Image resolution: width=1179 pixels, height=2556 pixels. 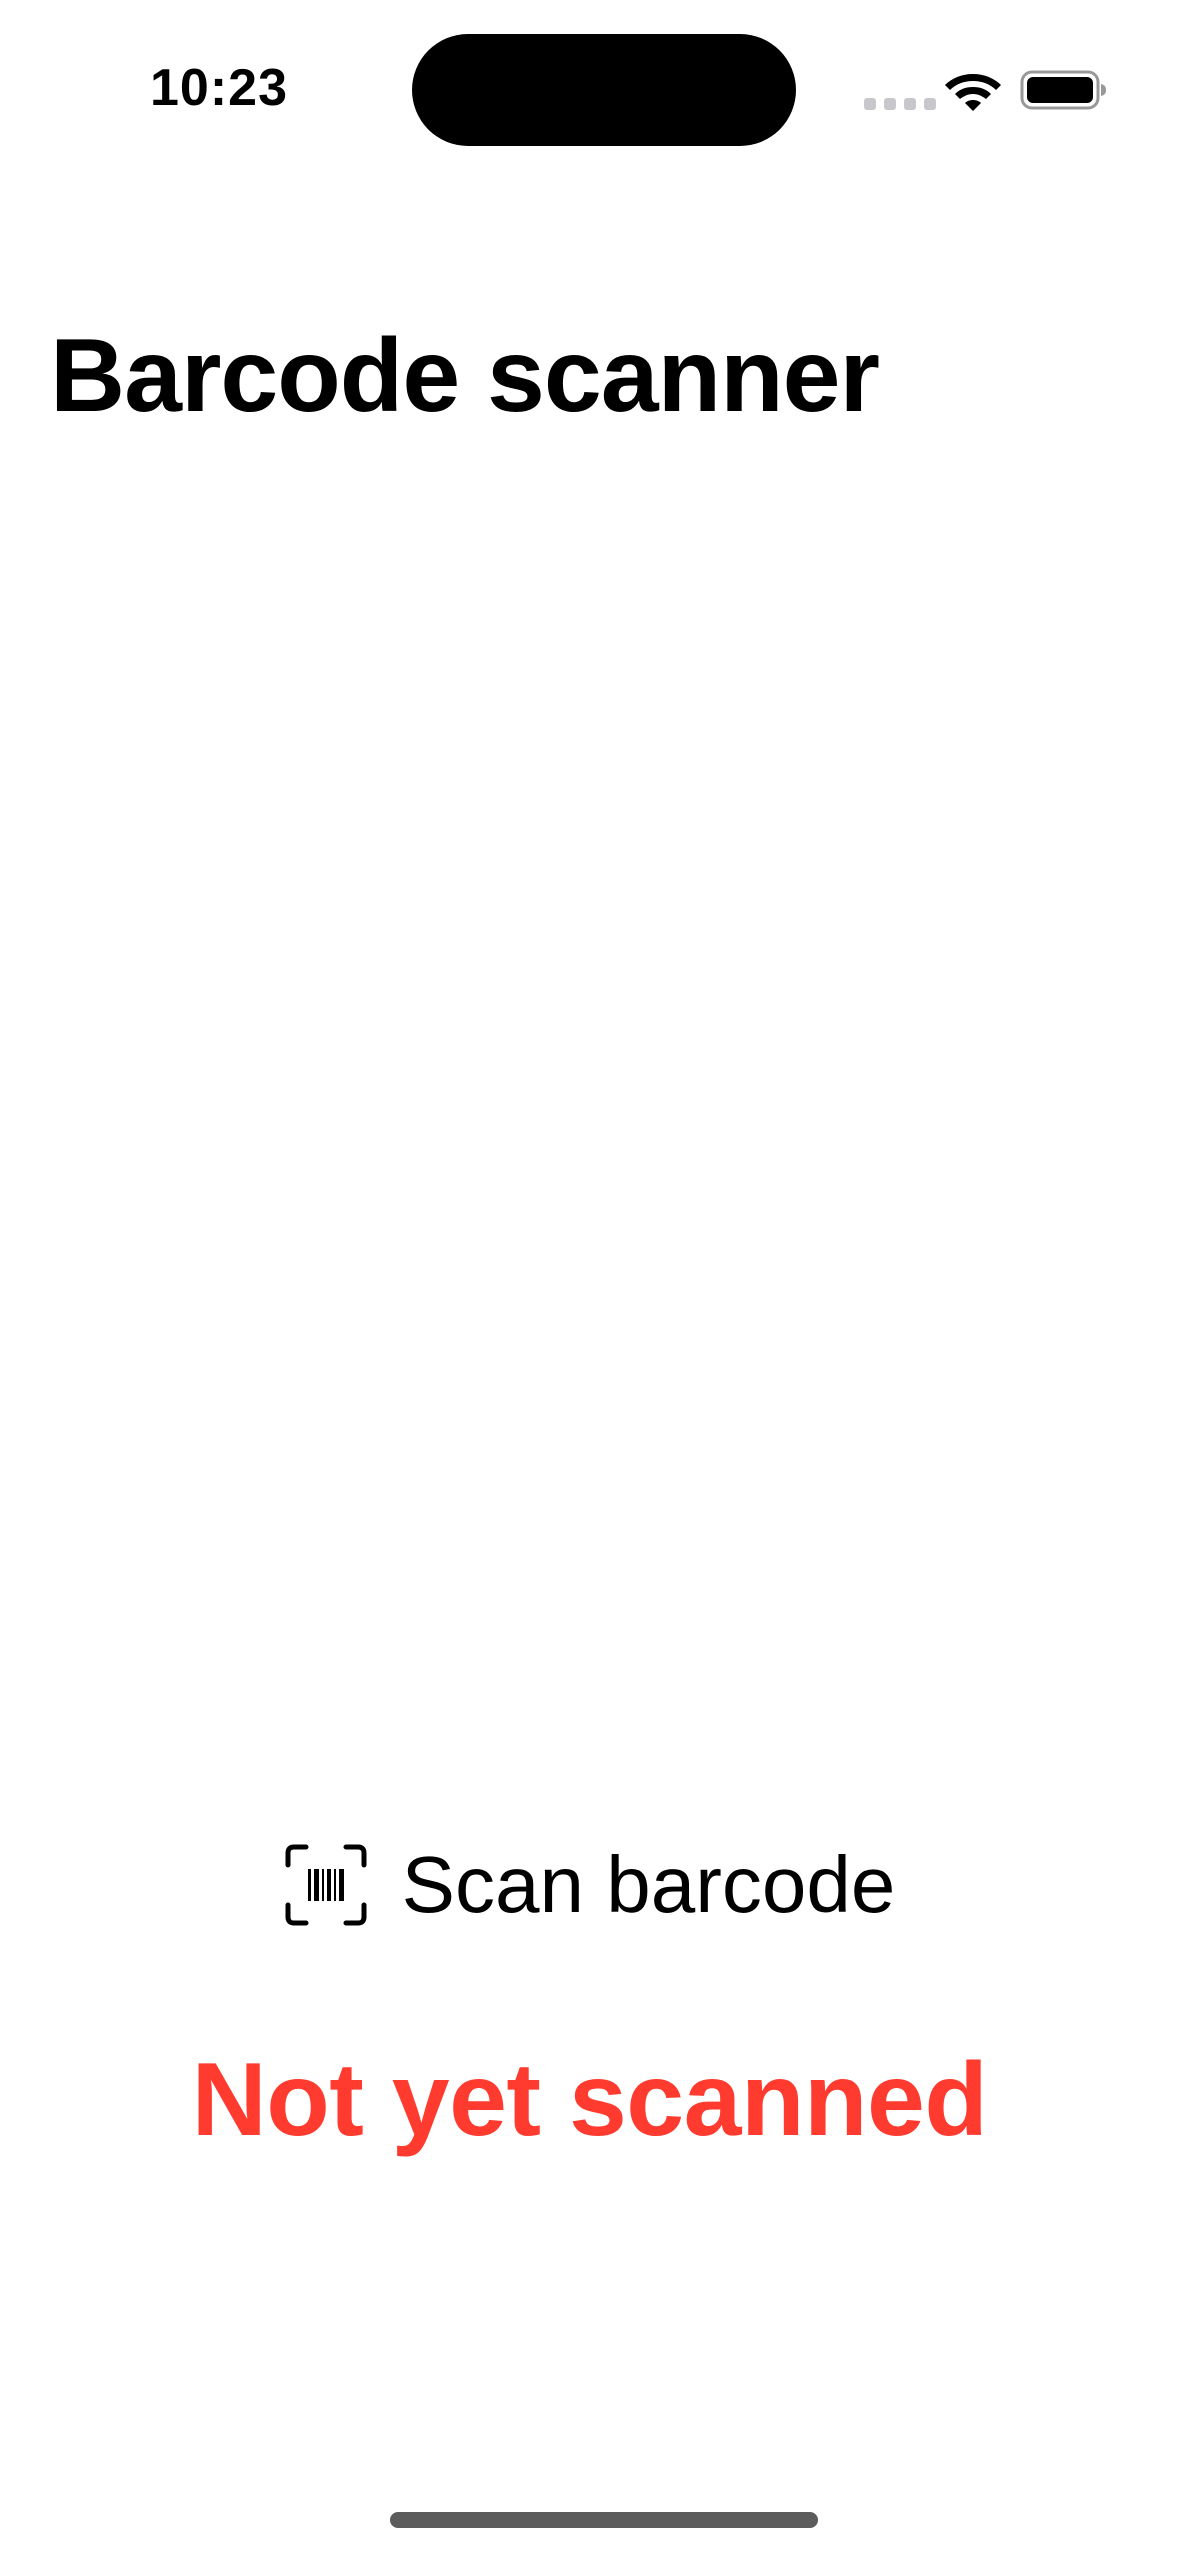 What do you see at coordinates (1063, 90) in the screenshot?
I see `battery-icon` at bounding box center [1063, 90].